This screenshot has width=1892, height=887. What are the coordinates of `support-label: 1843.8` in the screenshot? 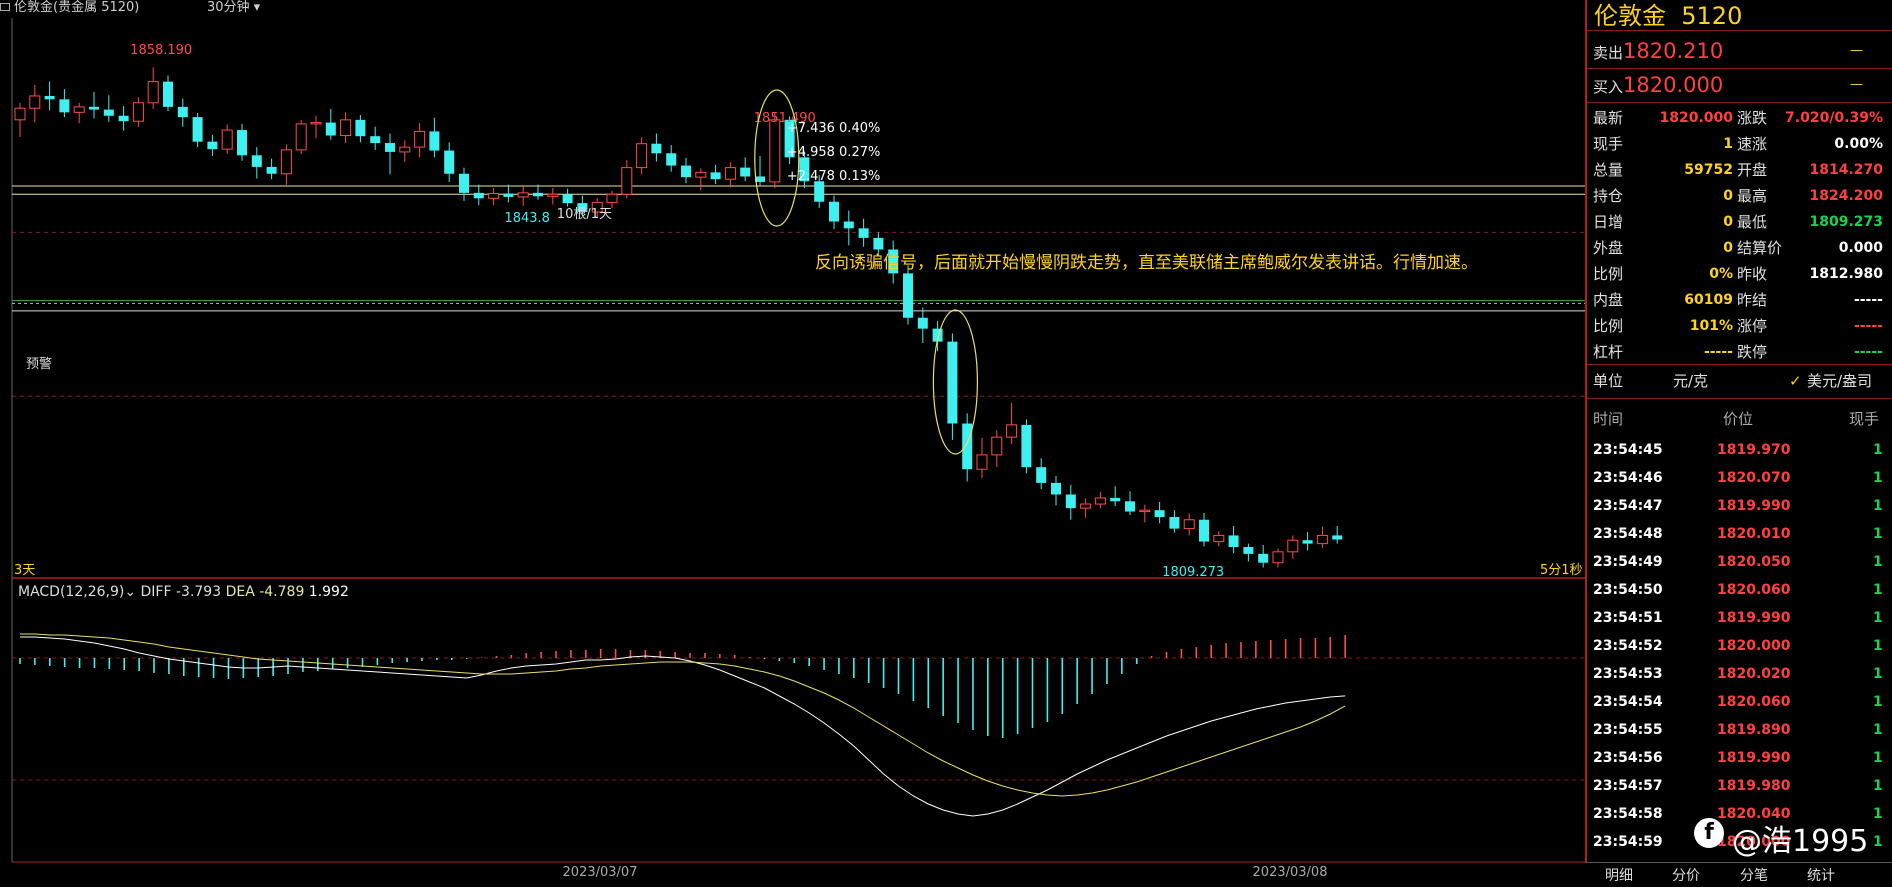 It's located at (527, 218).